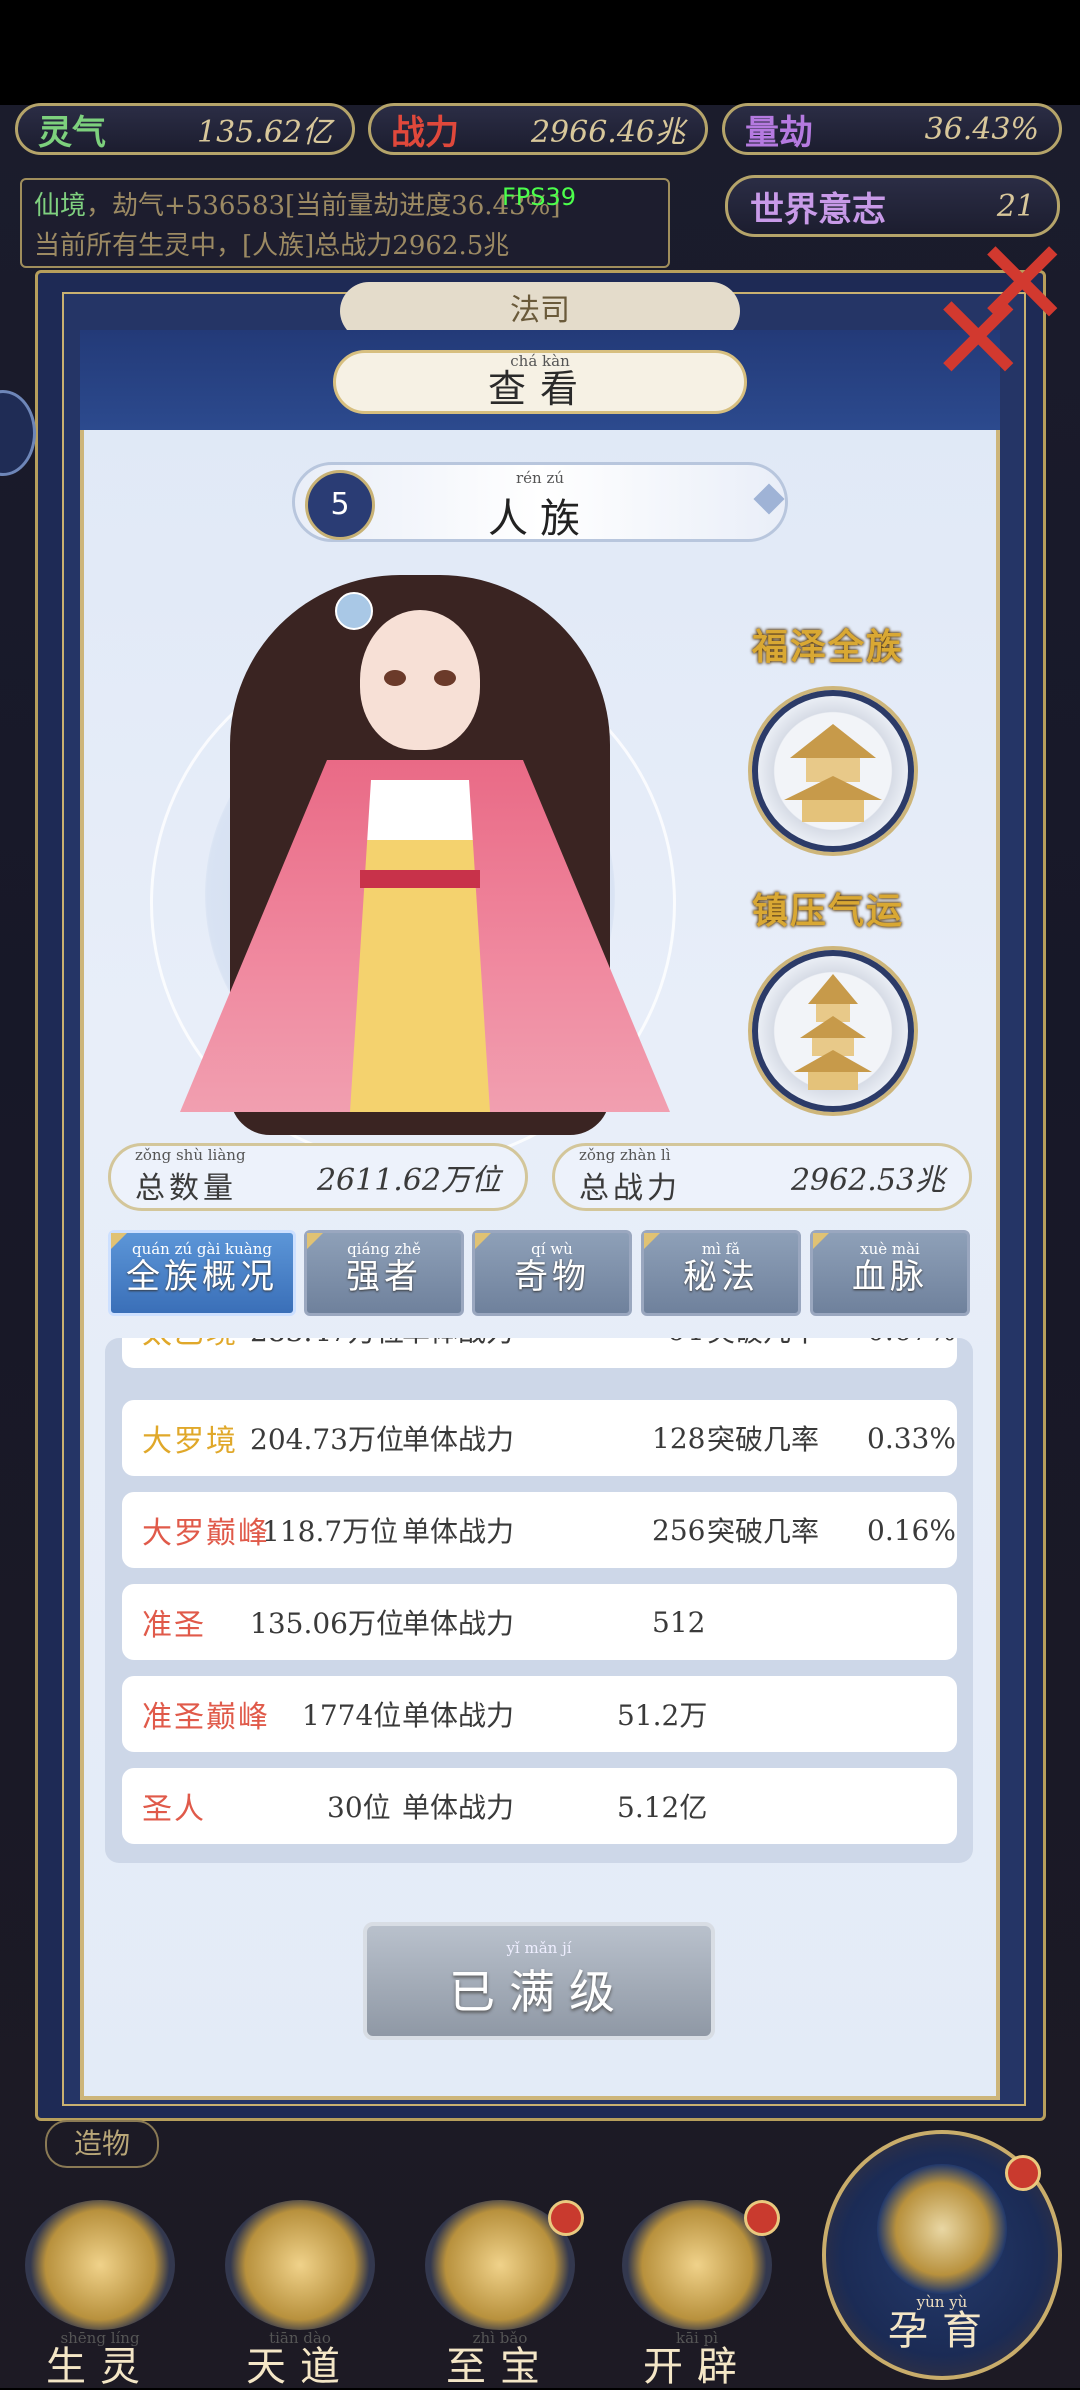 The width and height of the screenshot is (1080, 2390). I want to click on nav-label: 至宝, so click(500, 2367).